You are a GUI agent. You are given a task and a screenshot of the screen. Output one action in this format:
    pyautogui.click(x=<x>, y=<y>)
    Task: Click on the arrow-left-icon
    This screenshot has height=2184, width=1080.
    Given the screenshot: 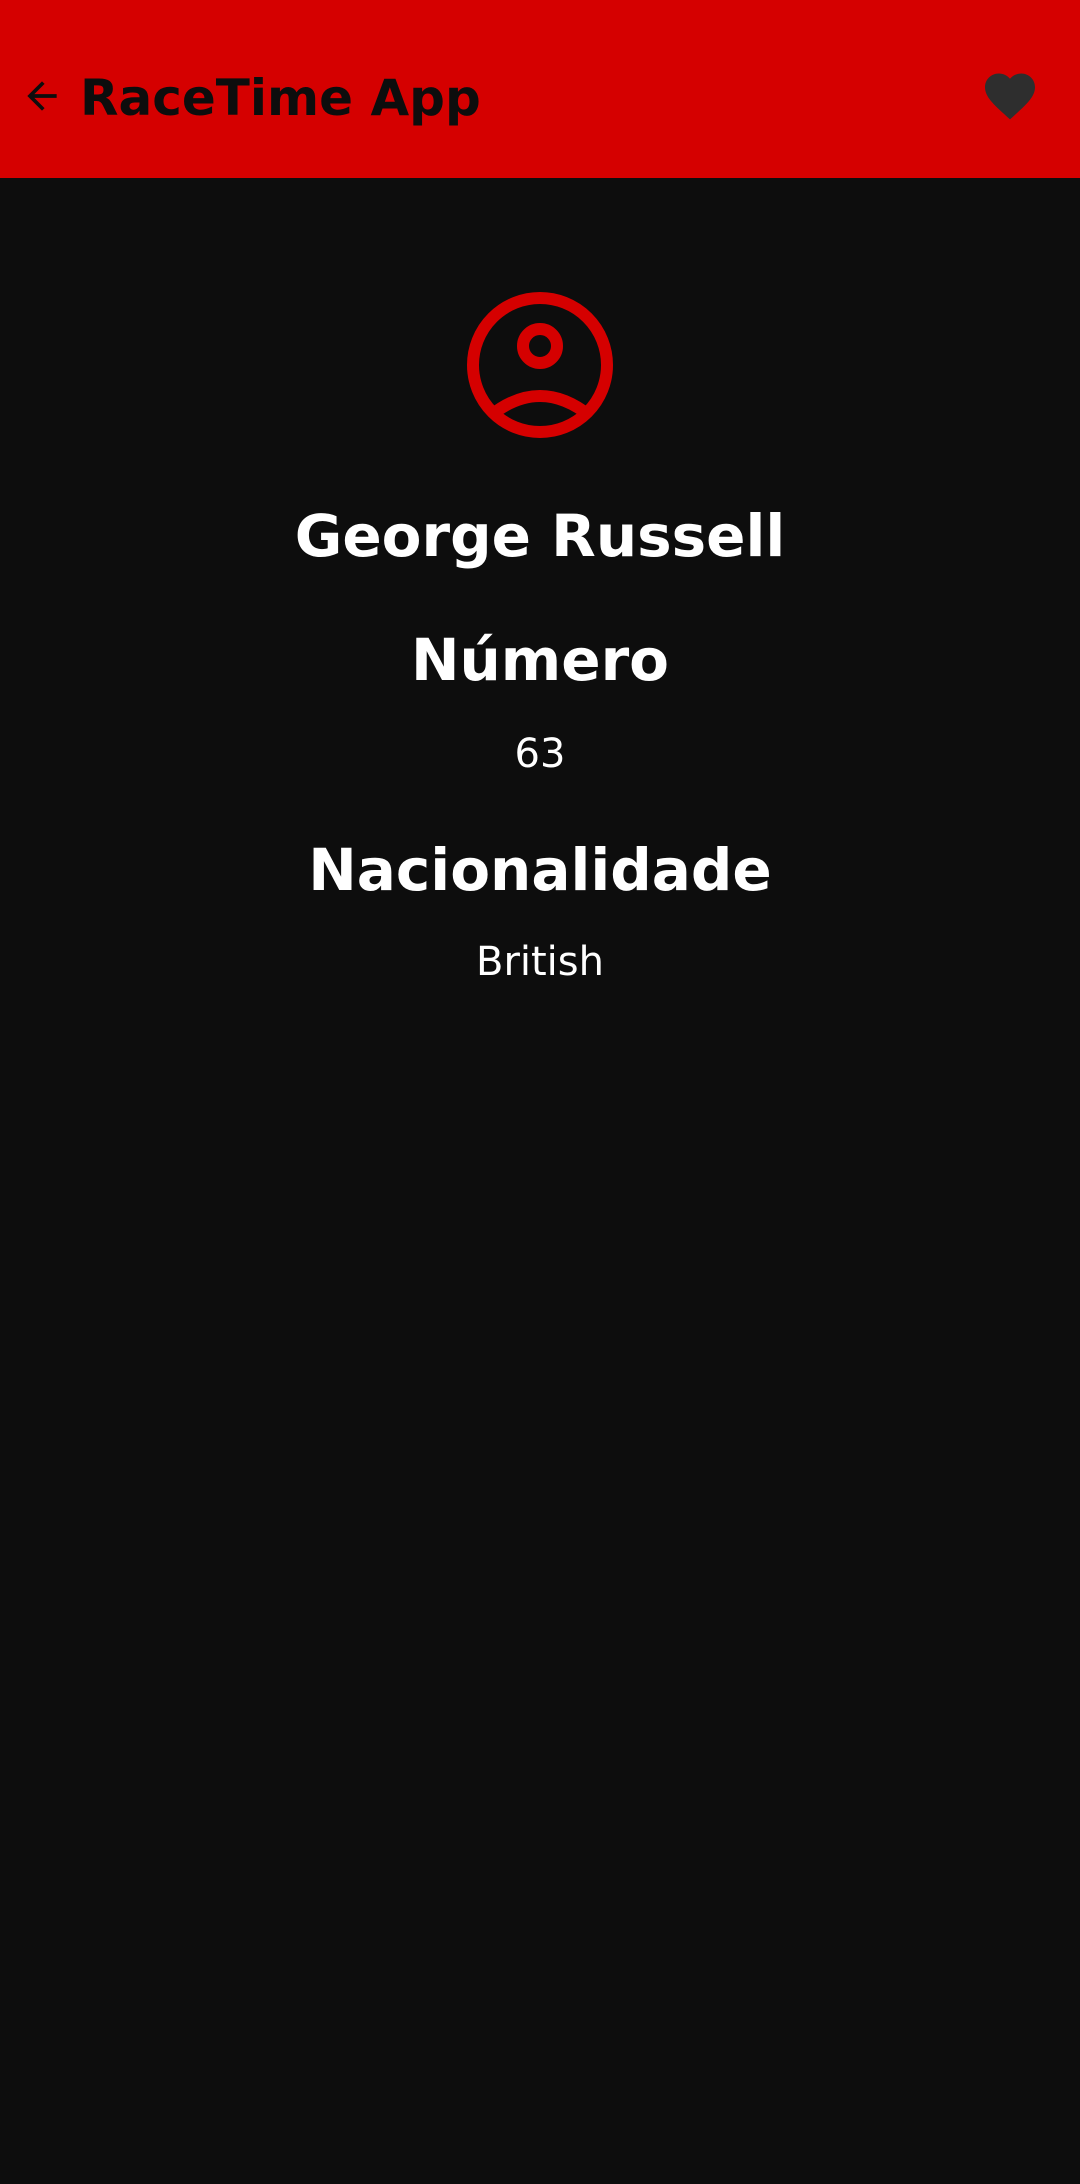 What is the action you would take?
    pyautogui.click(x=42, y=96)
    